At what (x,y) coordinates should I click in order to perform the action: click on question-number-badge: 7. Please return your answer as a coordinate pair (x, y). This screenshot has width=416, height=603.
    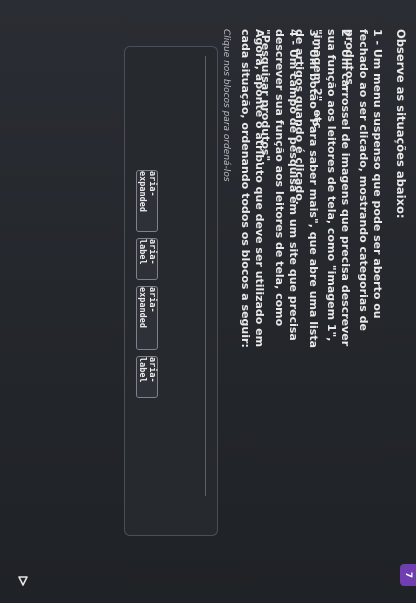
    Looking at the image, I should click on (408, 575).